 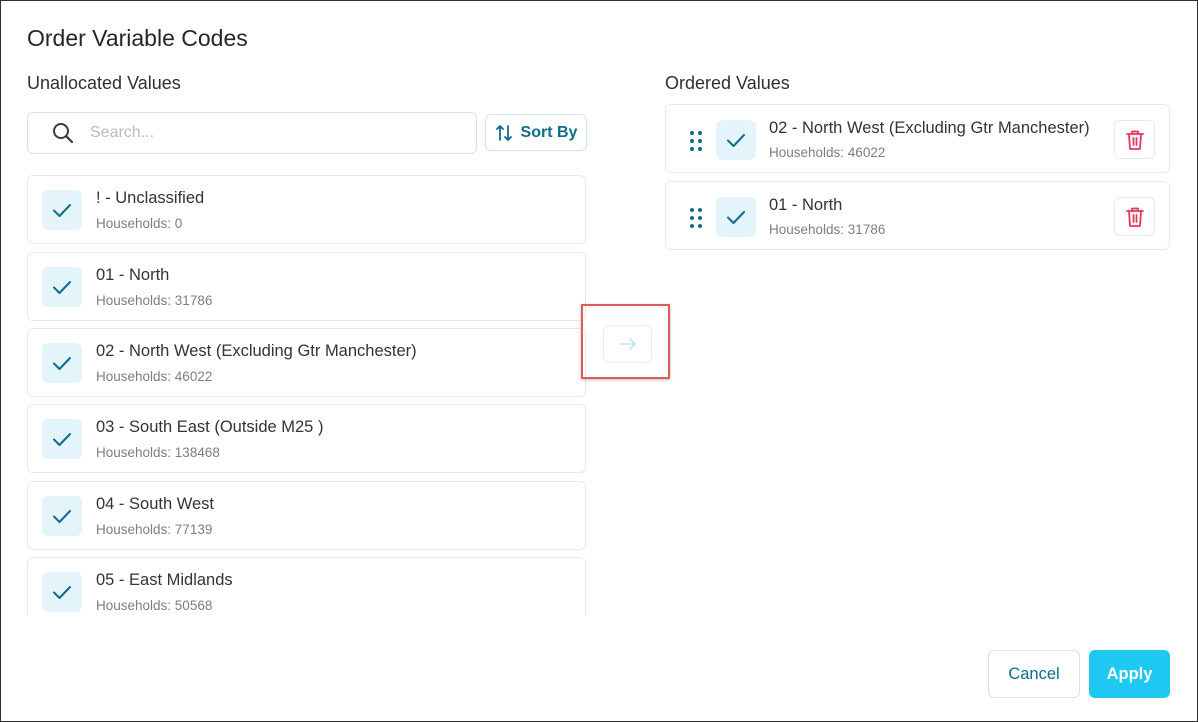 I want to click on transfer-highlight, so click(x=625, y=341).